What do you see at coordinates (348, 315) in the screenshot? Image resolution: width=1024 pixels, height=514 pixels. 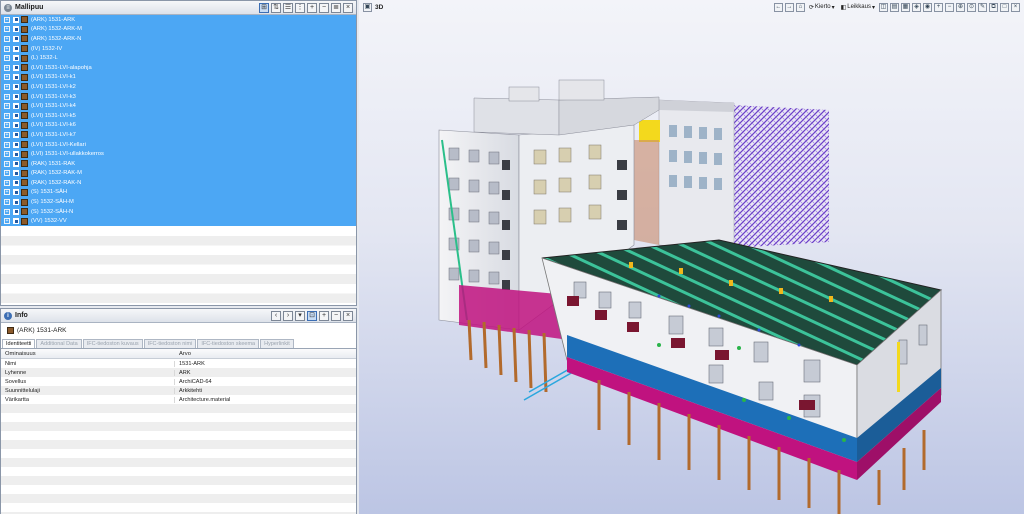 I see `info-close-icon: ×` at bounding box center [348, 315].